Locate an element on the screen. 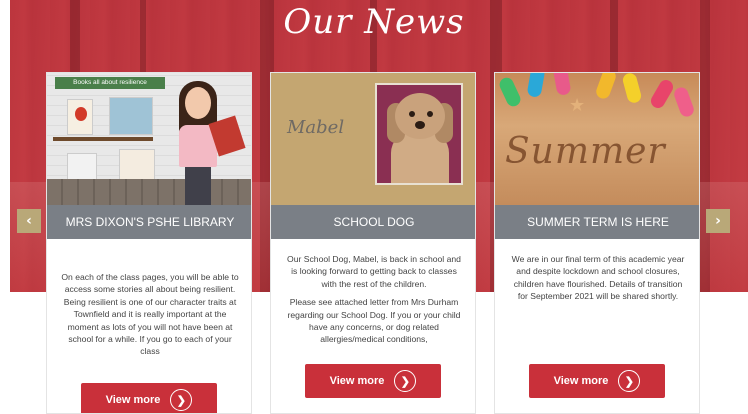 The image size is (748, 414). book-cover is located at coordinates (131, 116).